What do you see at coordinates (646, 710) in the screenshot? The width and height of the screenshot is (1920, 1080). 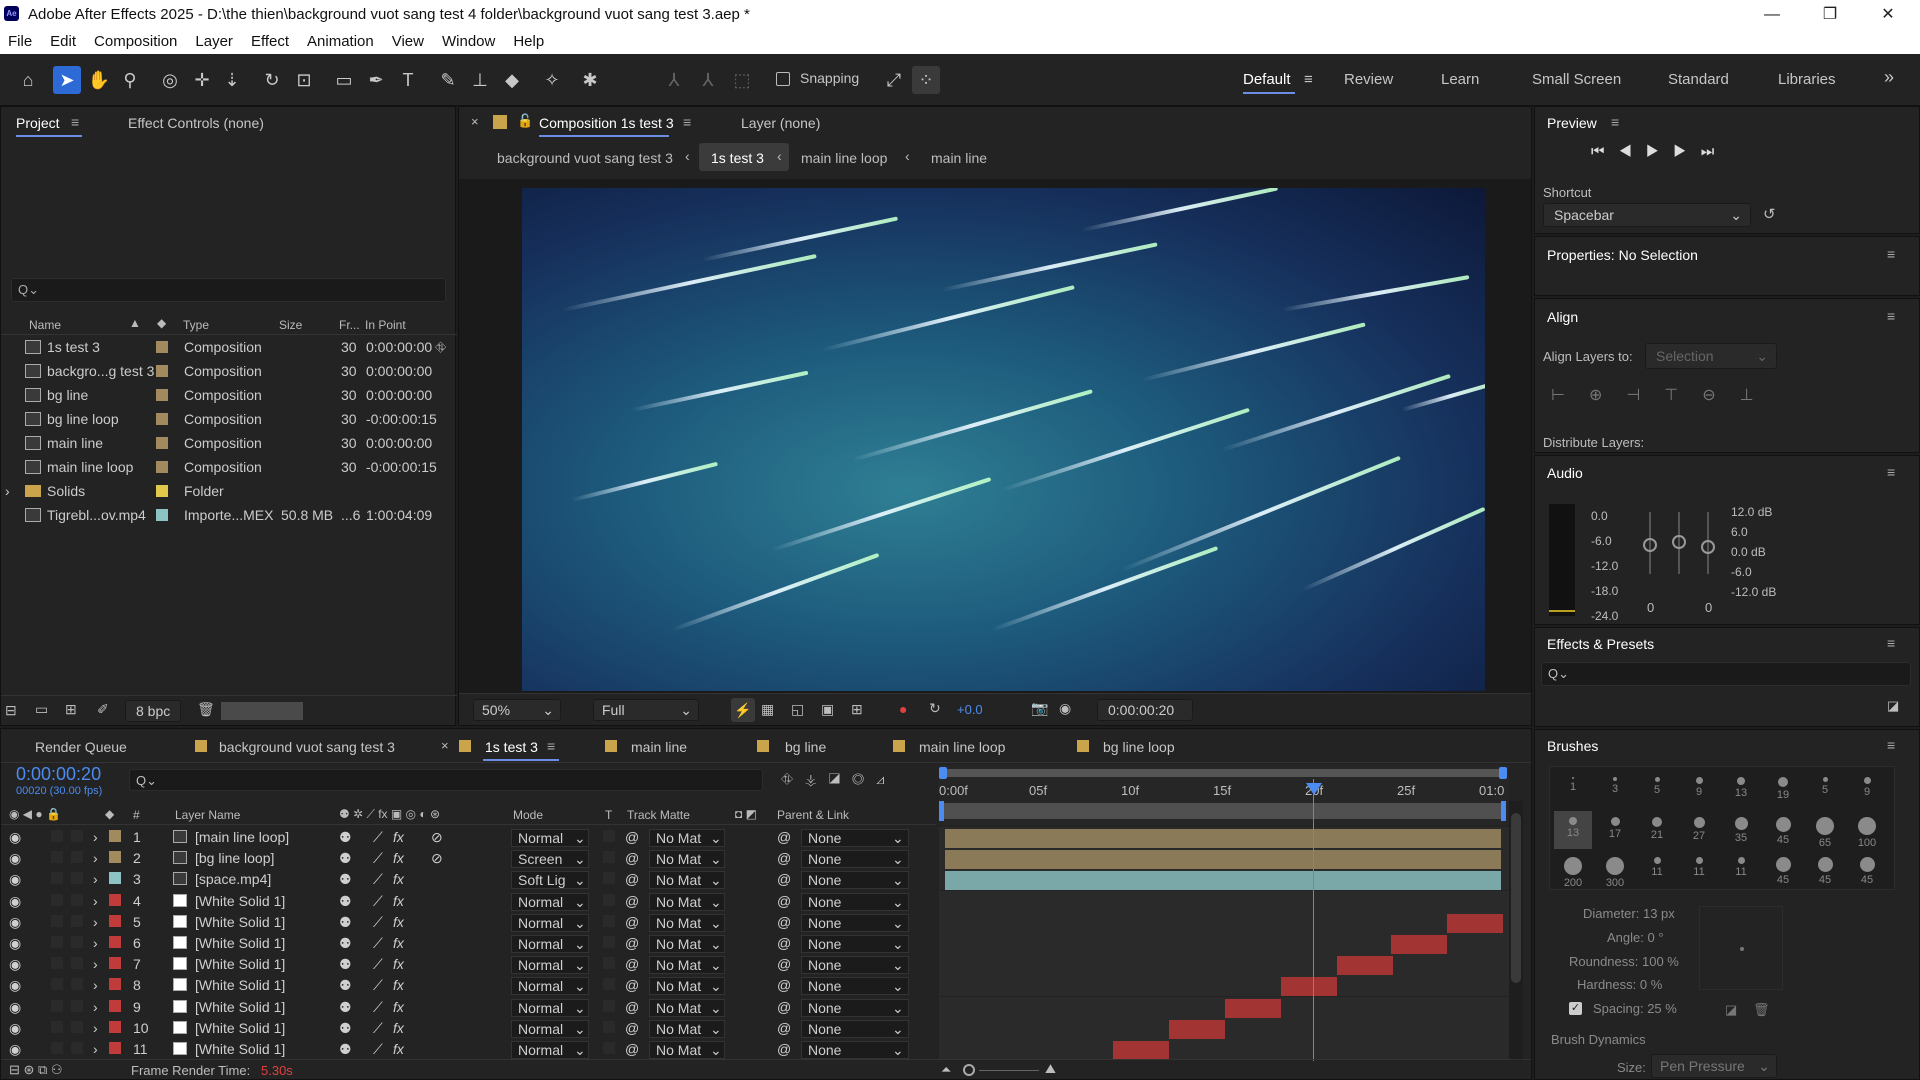 I see `resolution-dropdown: Full ⌄` at bounding box center [646, 710].